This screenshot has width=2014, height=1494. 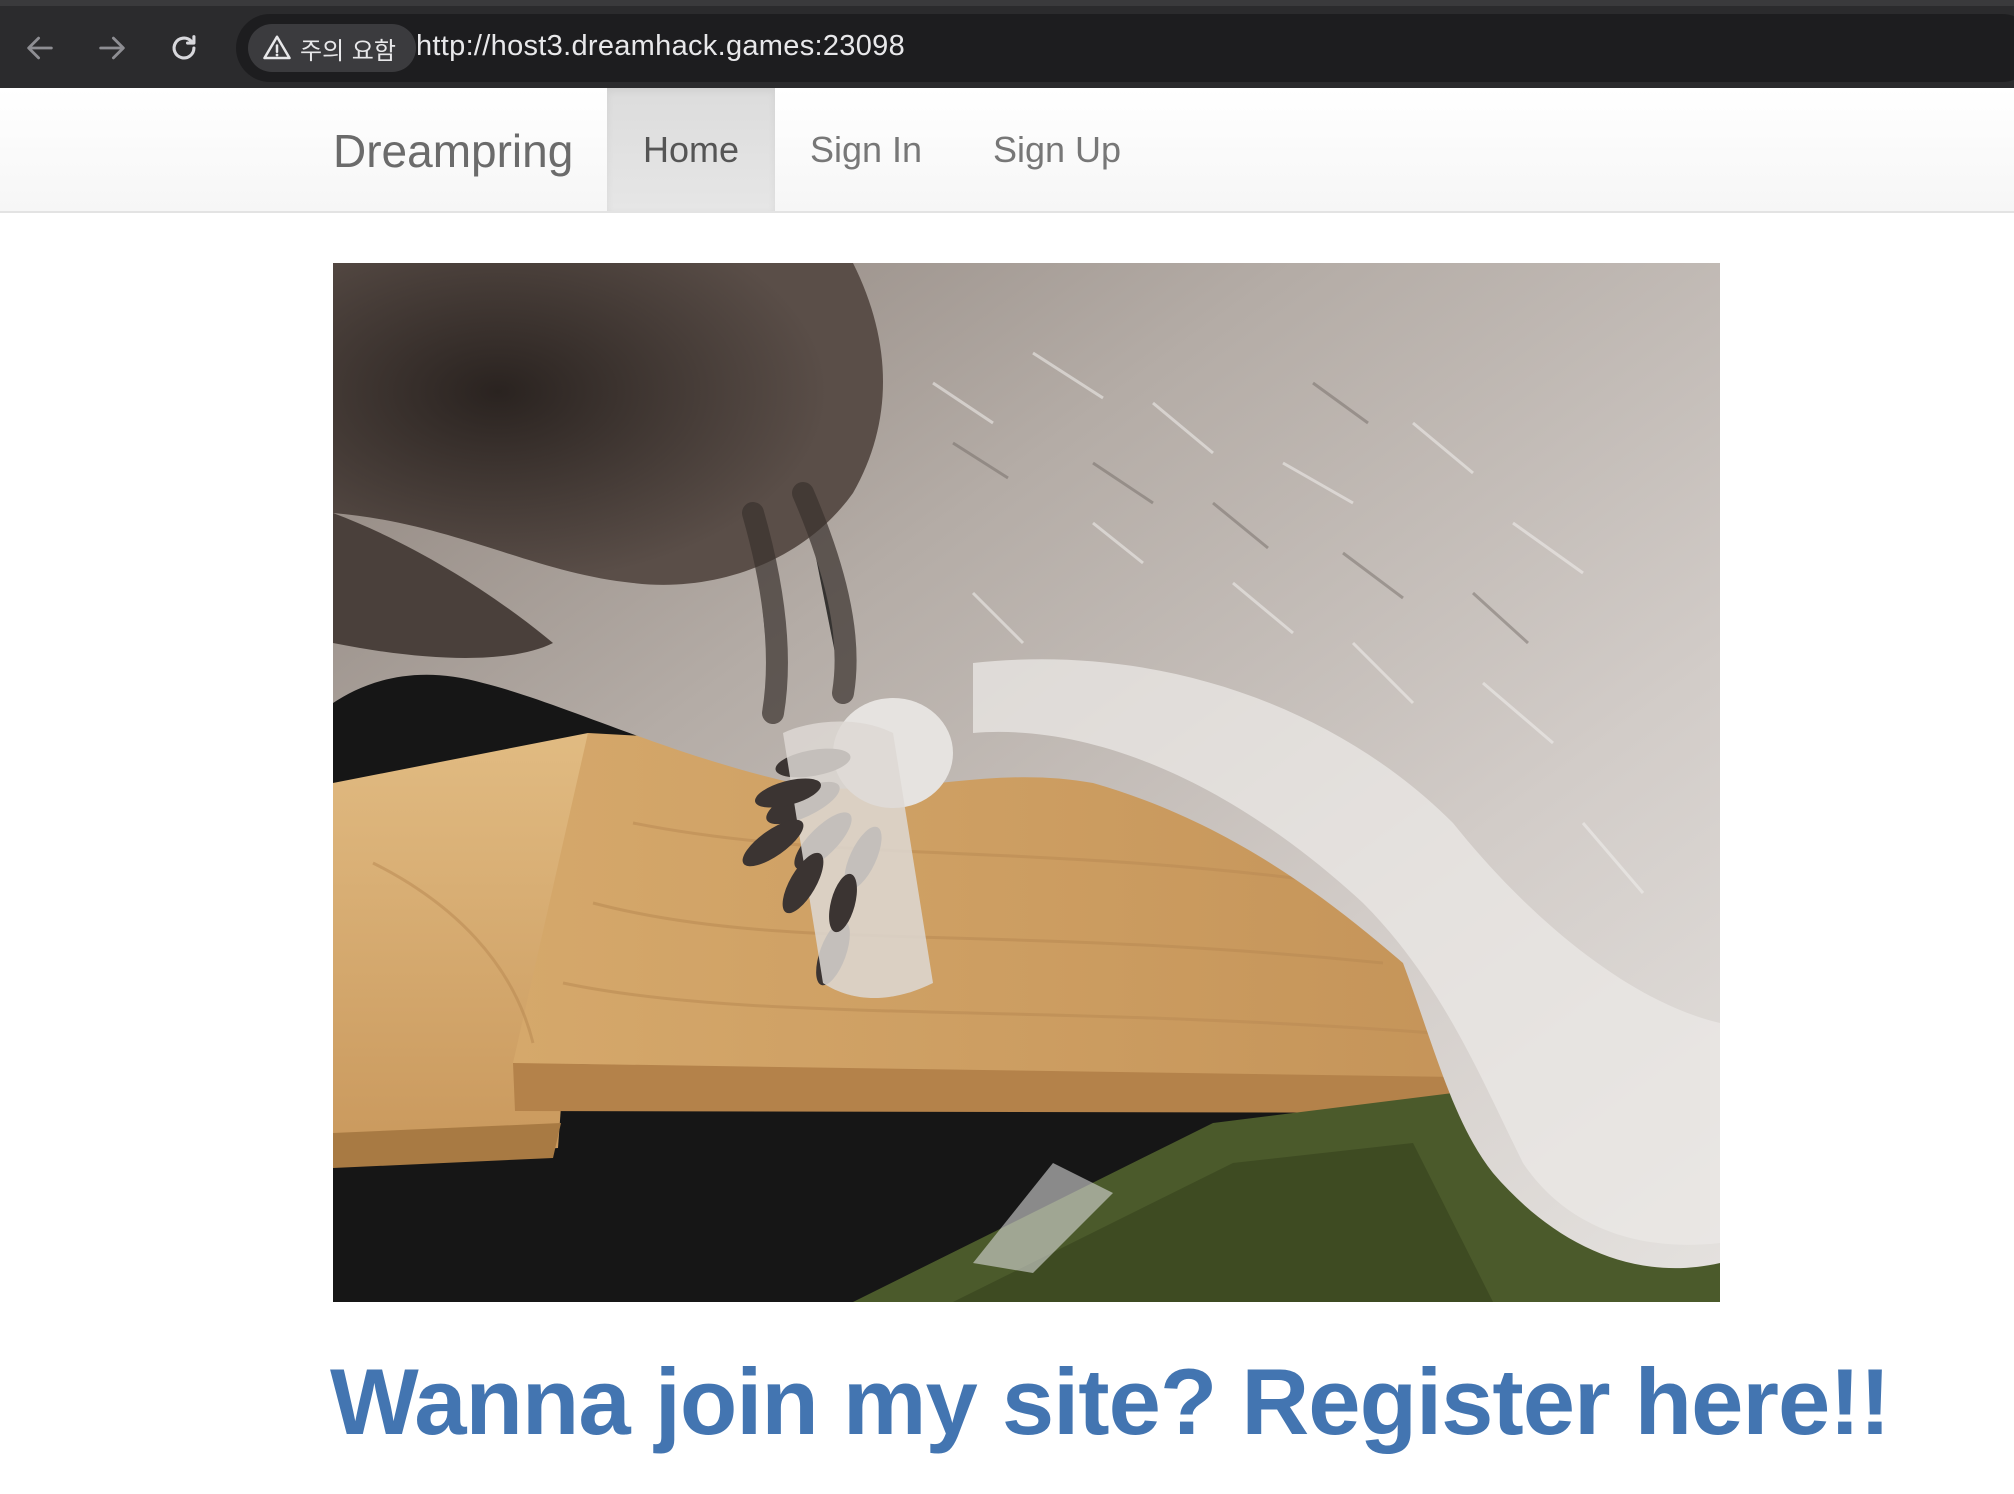 I want to click on register-headline: Wanna join my site? Register here!!, so click(x=1110, y=1402).